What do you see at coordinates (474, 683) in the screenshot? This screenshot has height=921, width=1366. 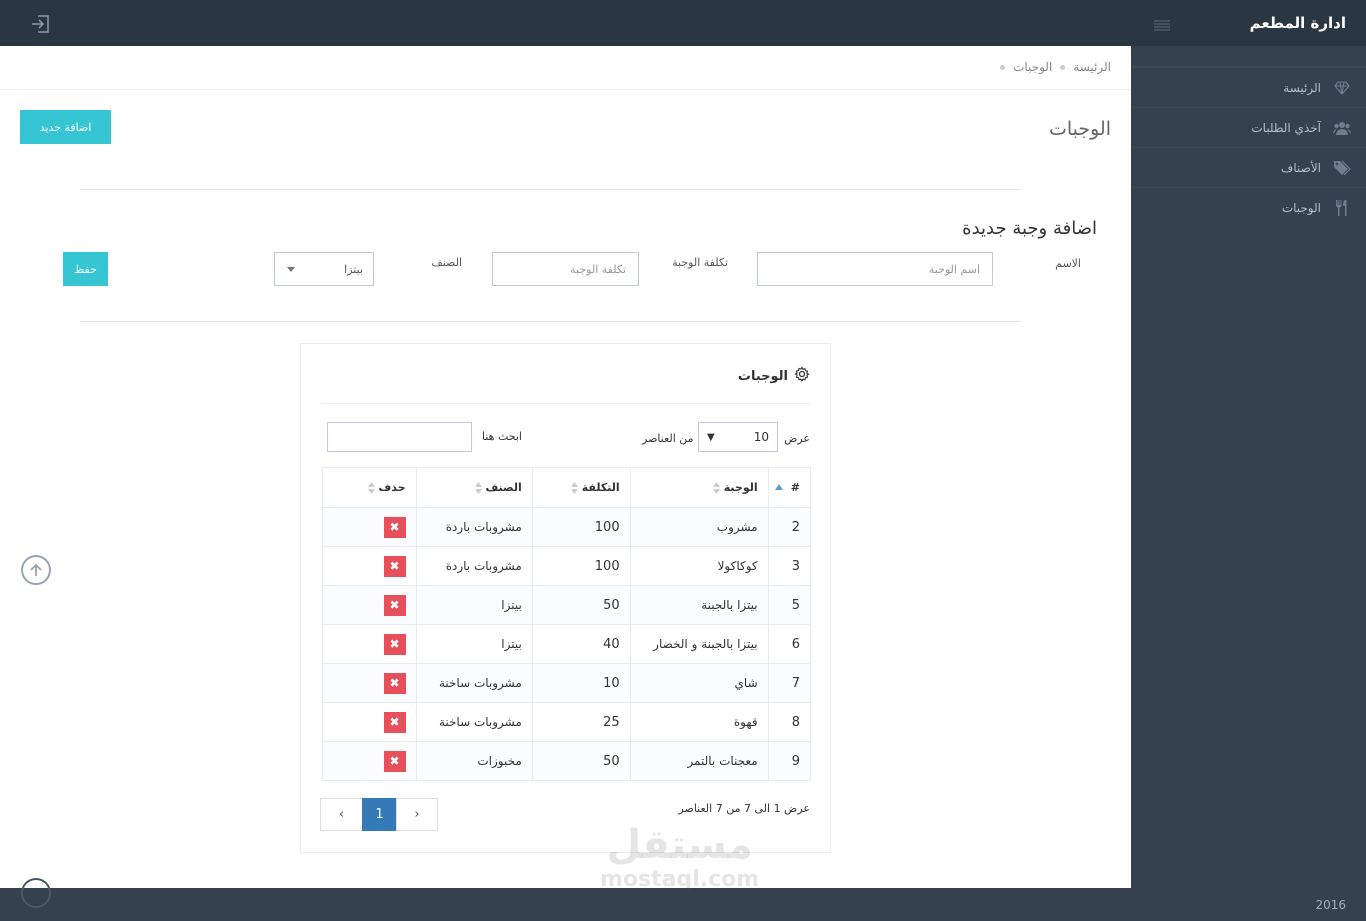 I see `cell-category: مشروبات ساخنة` at bounding box center [474, 683].